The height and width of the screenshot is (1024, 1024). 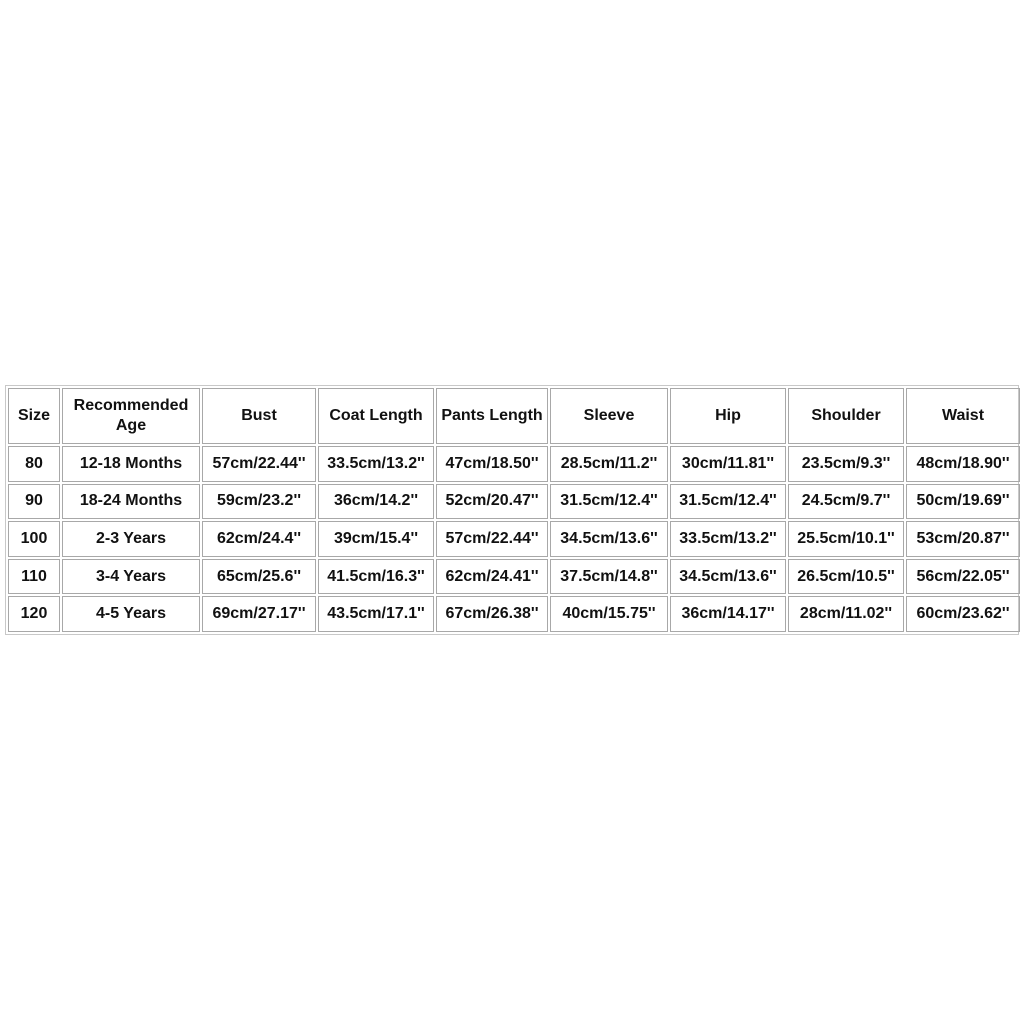 What do you see at coordinates (131, 539) in the screenshot?
I see `cell-recommended-age: 2-3 Years` at bounding box center [131, 539].